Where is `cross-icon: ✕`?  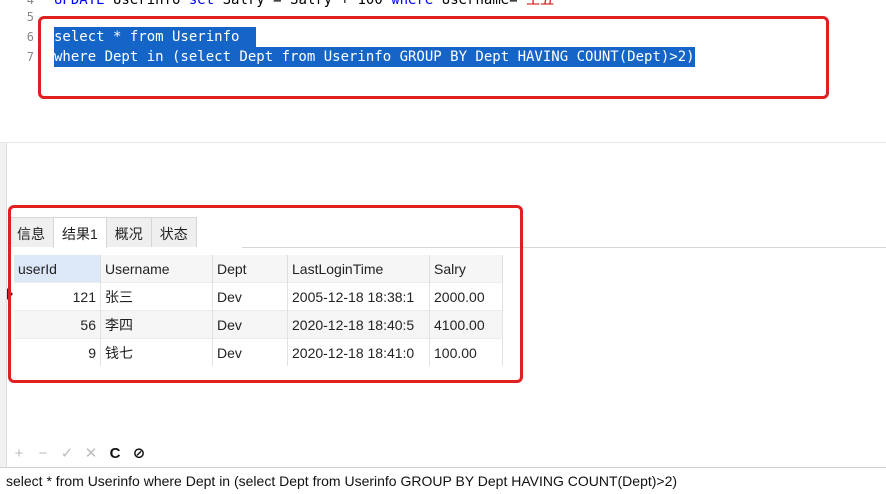
cross-icon: ✕ is located at coordinates (91, 453).